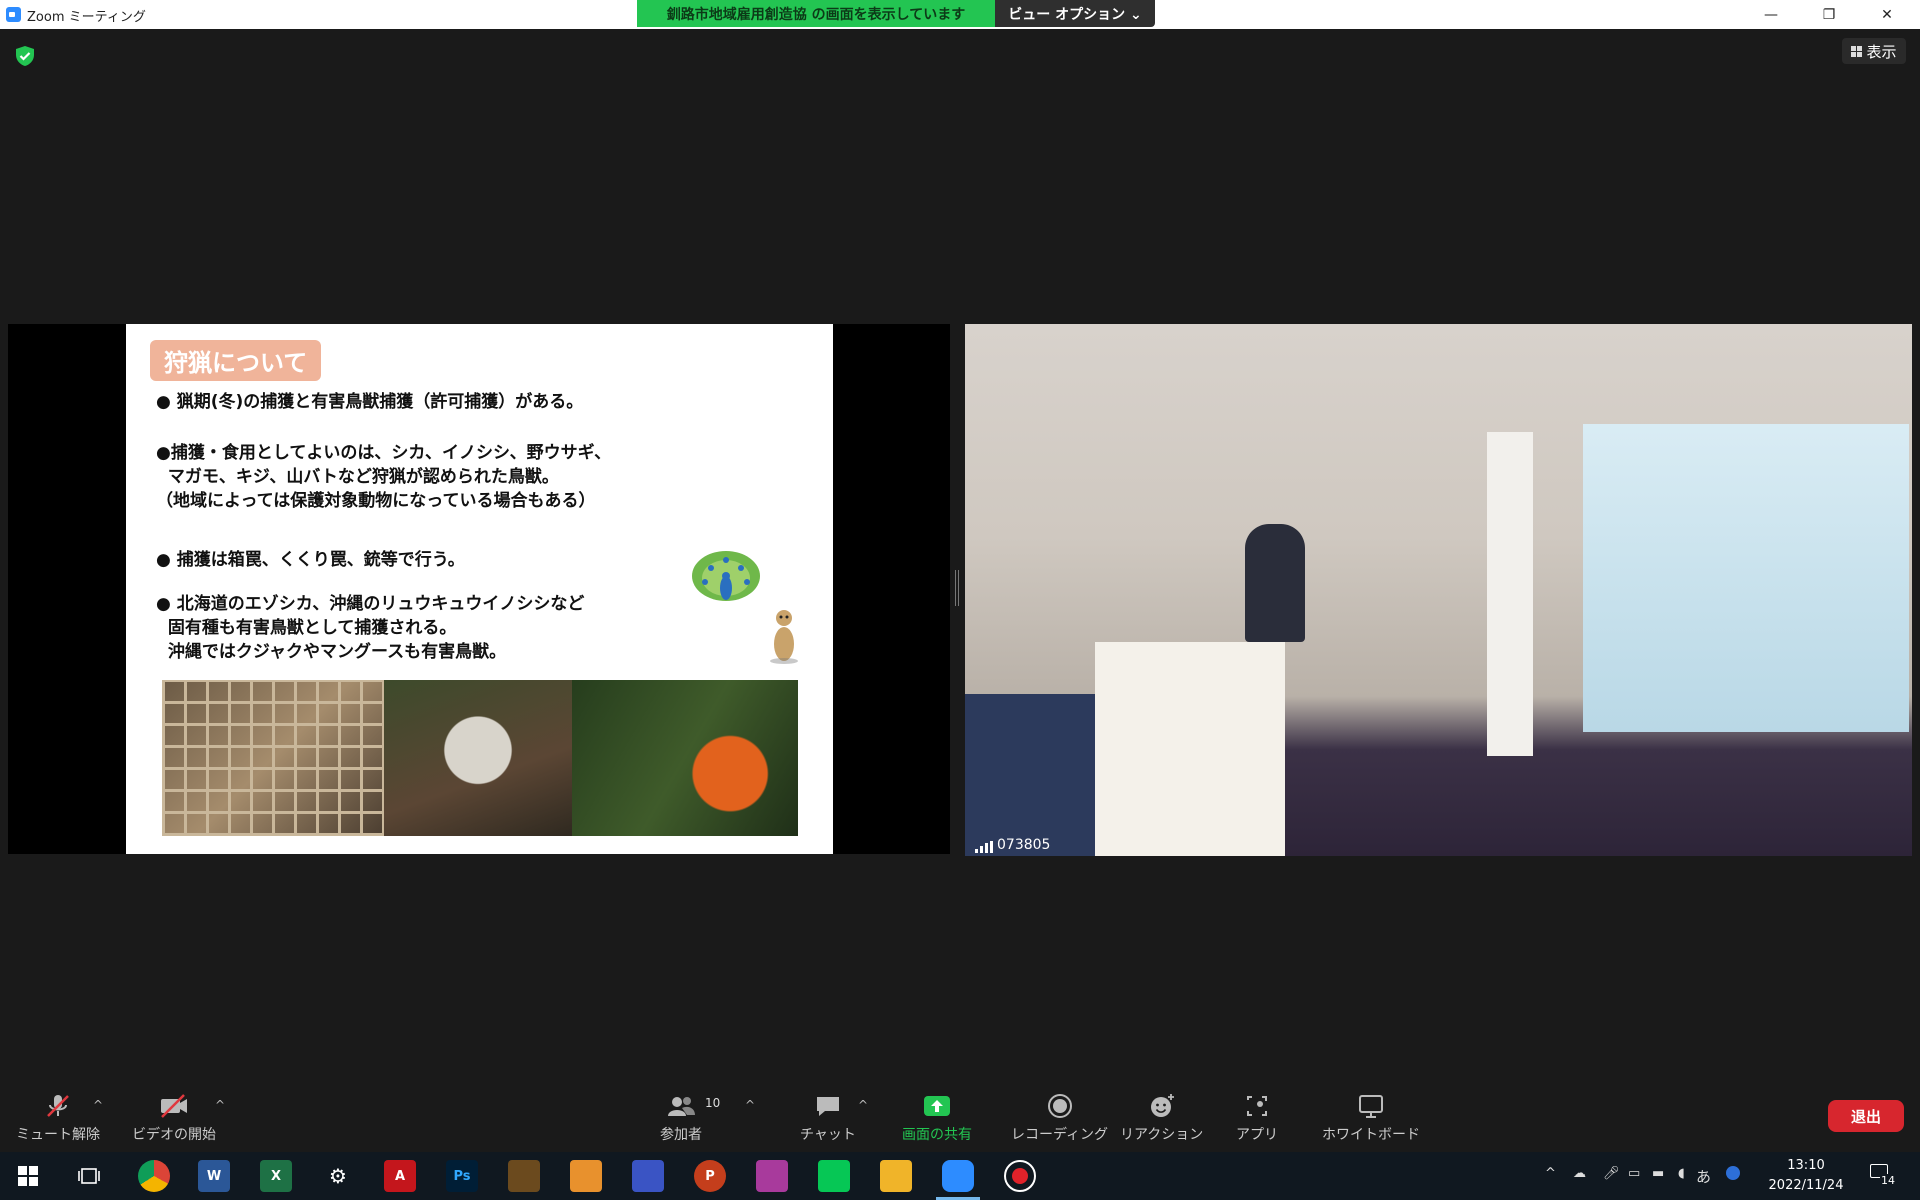 The height and width of the screenshot is (1200, 1920). What do you see at coordinates (834, 1176) in the screenshot?
I see `line-taskbar-icon` at bounding box center [834, 1176].